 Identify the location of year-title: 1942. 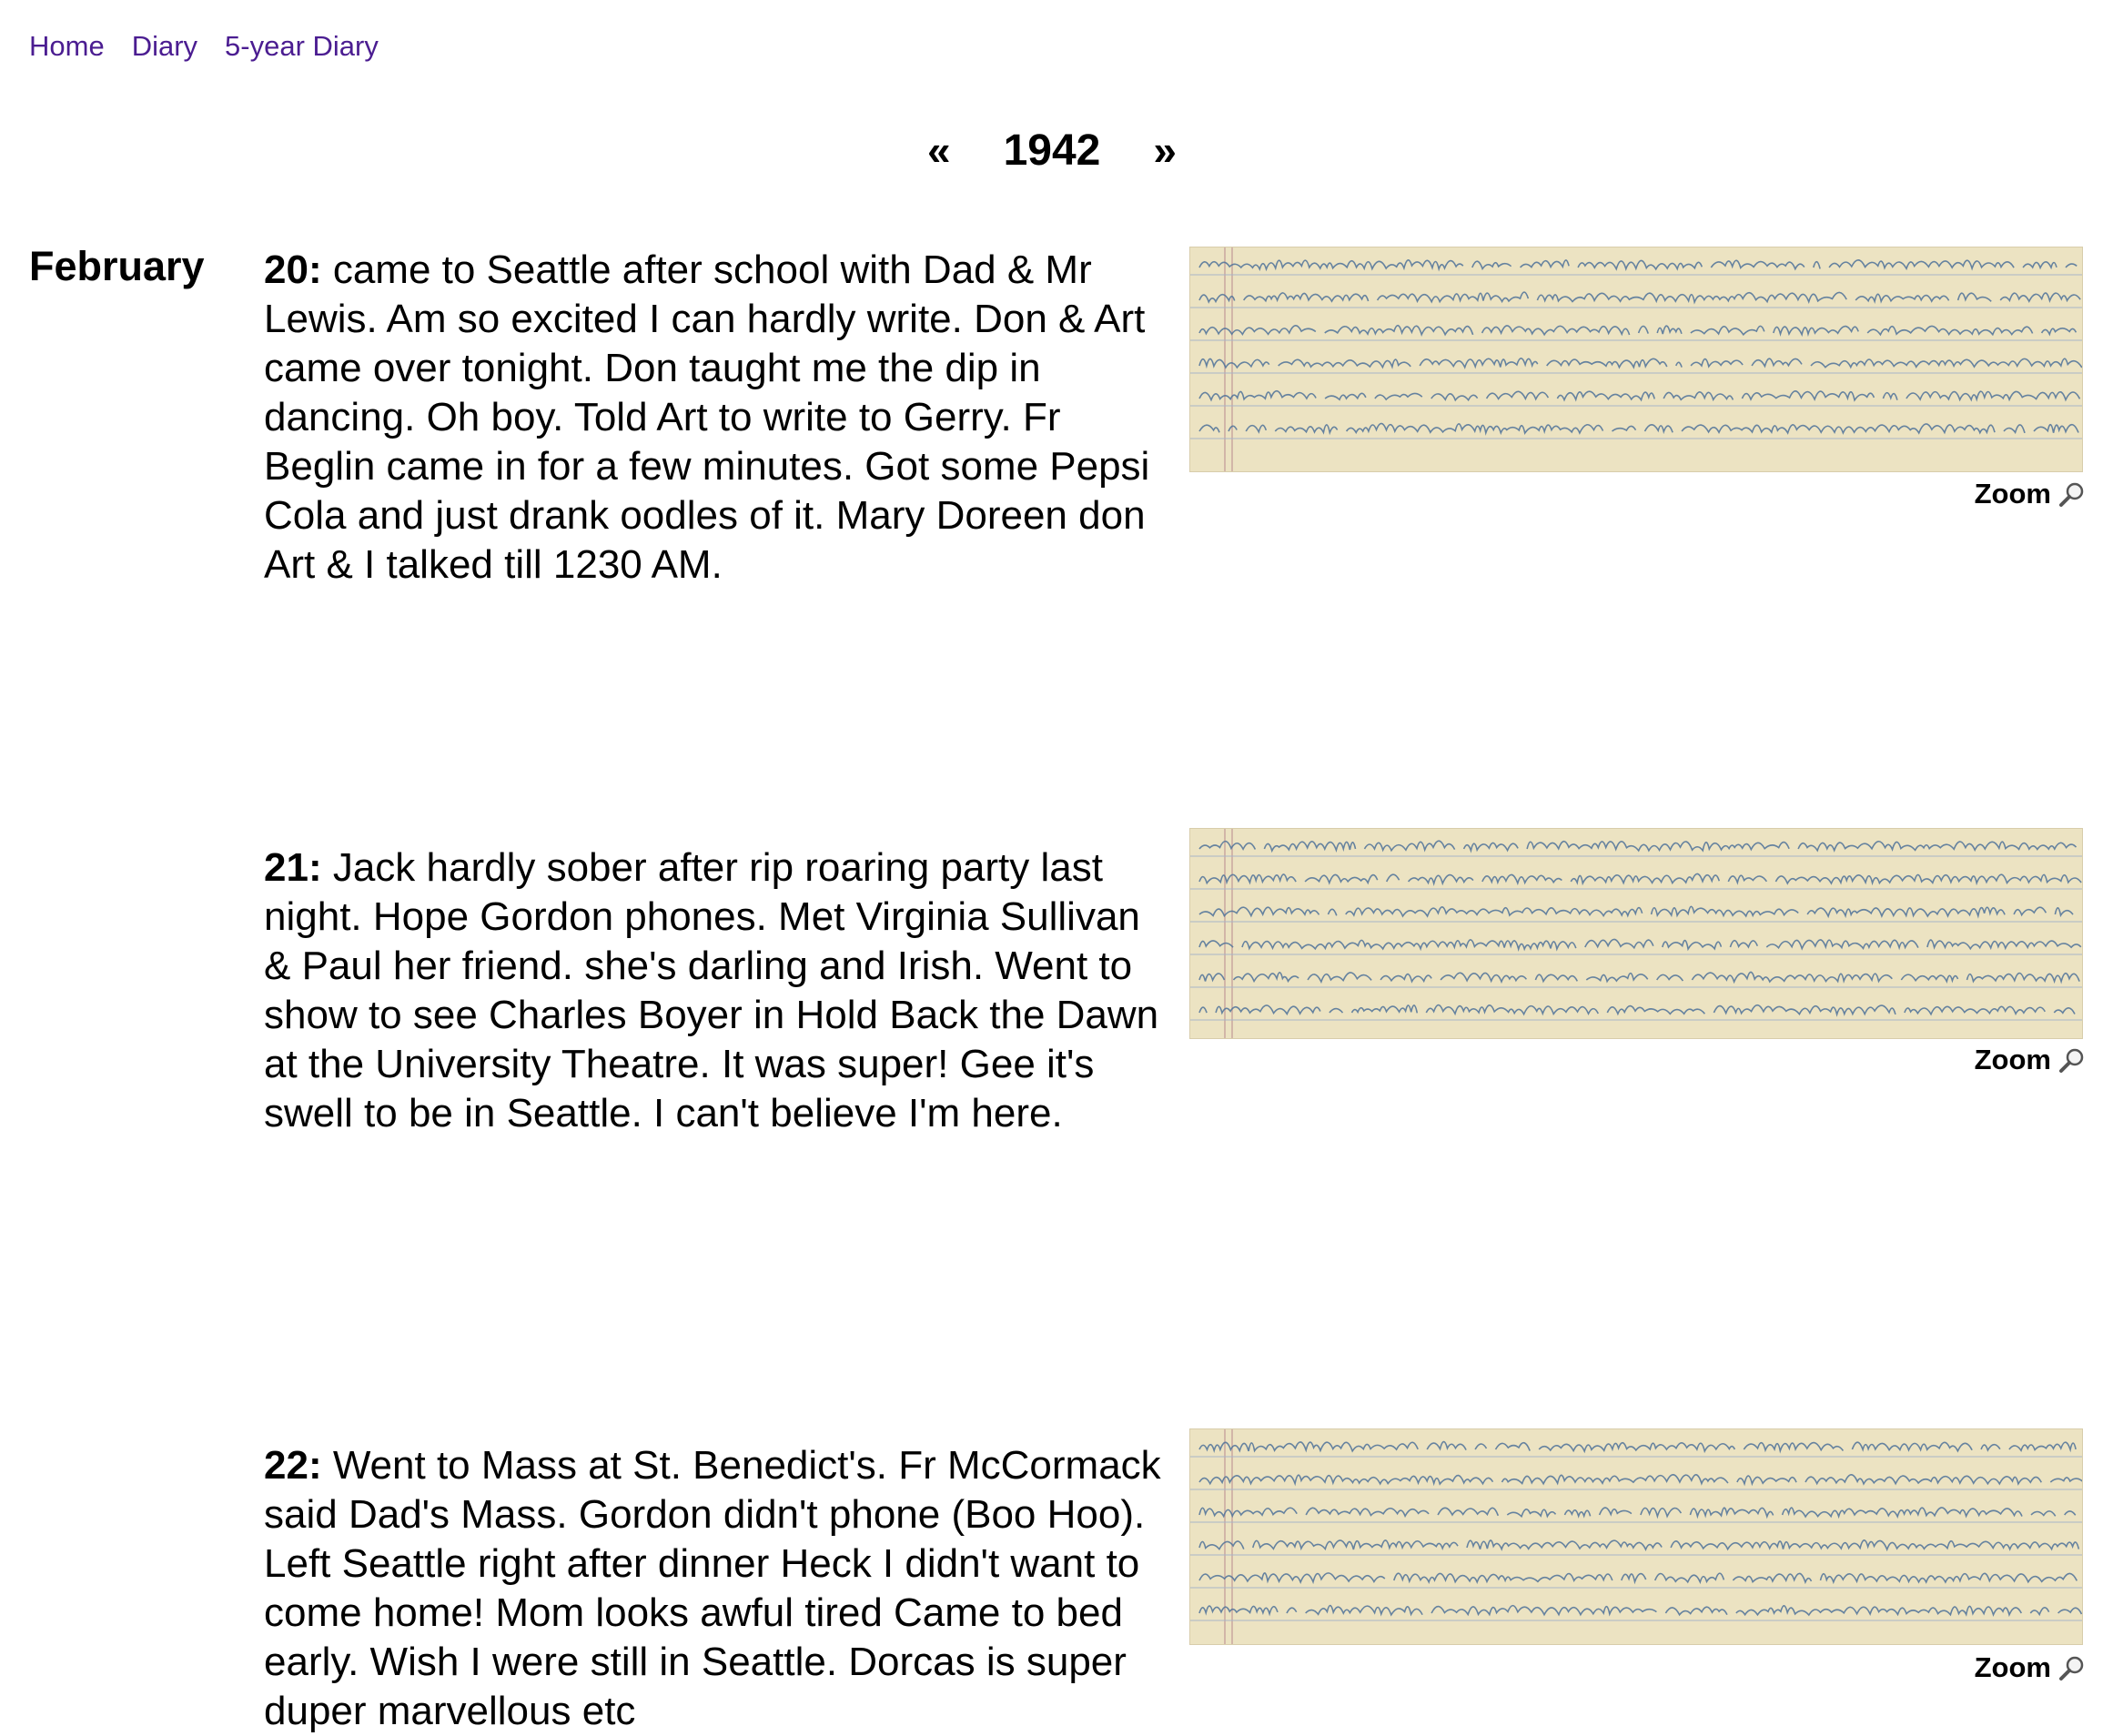
(1052, 151).